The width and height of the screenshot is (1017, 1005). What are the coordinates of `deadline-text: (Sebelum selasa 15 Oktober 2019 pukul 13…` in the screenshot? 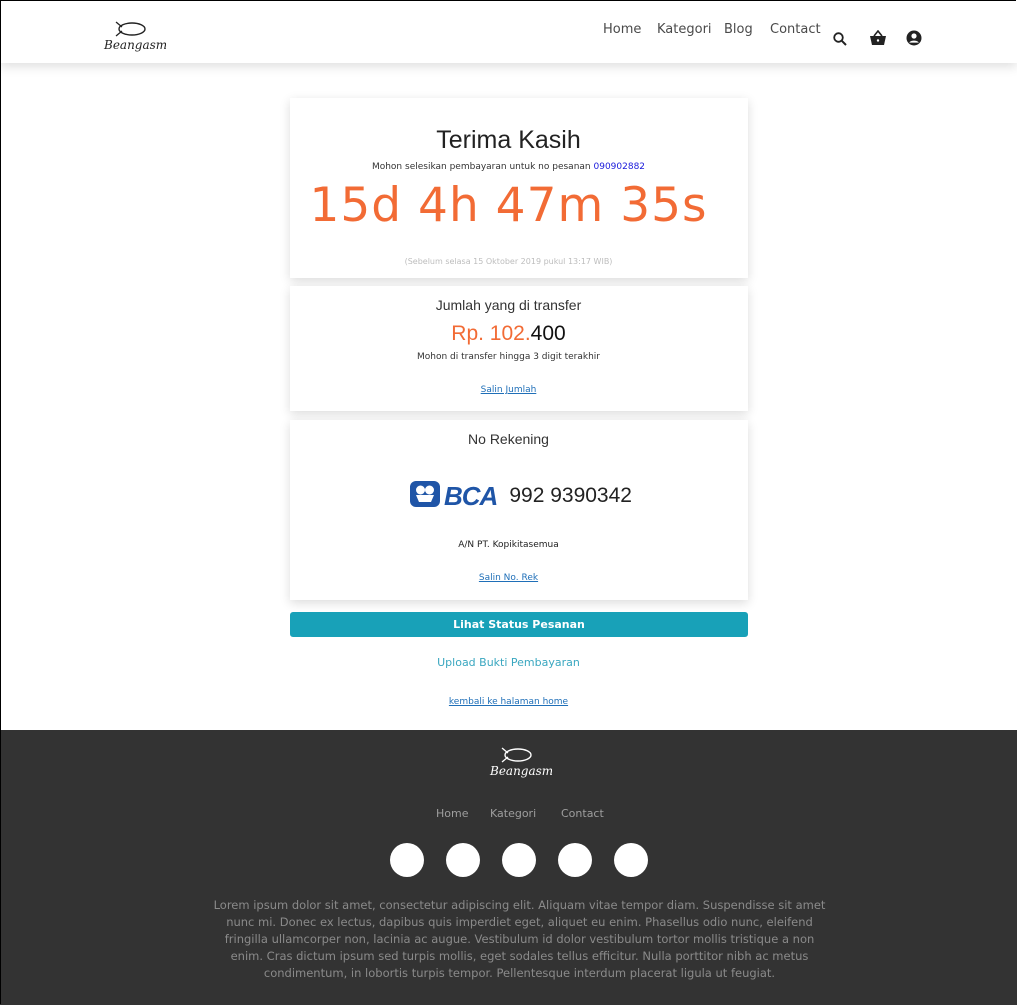 It's located at (508, 261).